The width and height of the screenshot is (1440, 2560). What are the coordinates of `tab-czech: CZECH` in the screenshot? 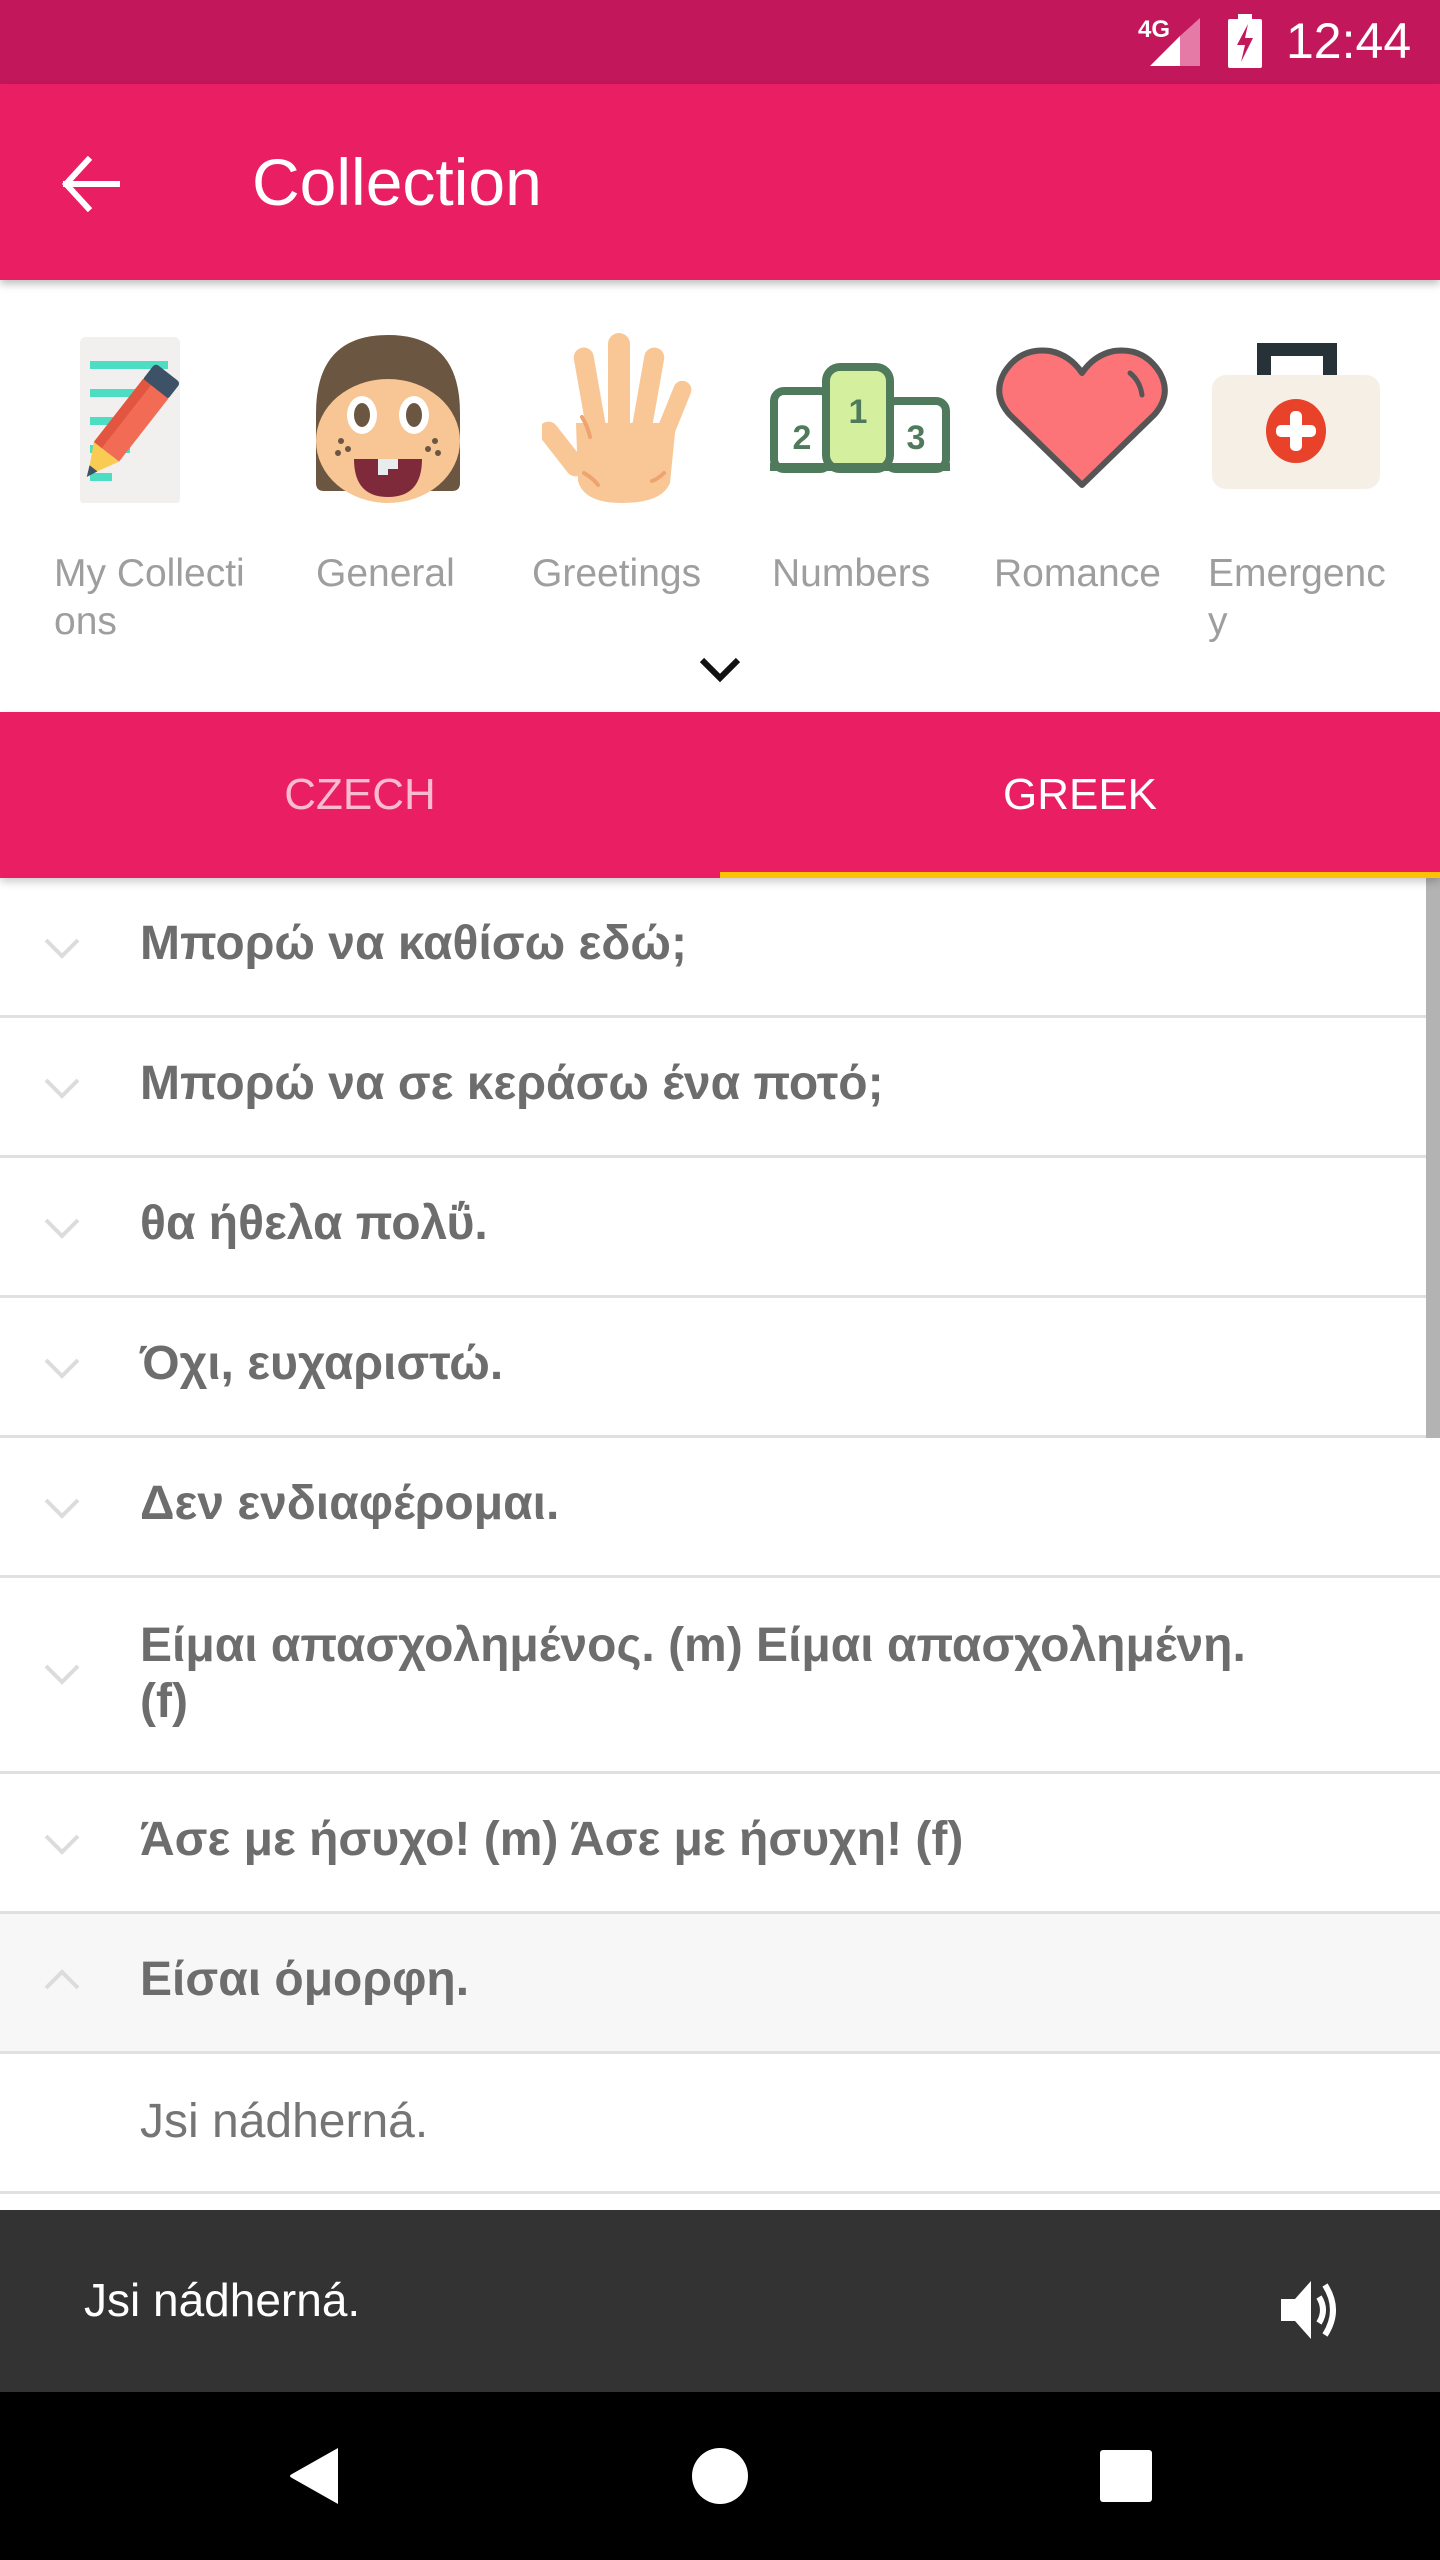 It's located at (360, 795).